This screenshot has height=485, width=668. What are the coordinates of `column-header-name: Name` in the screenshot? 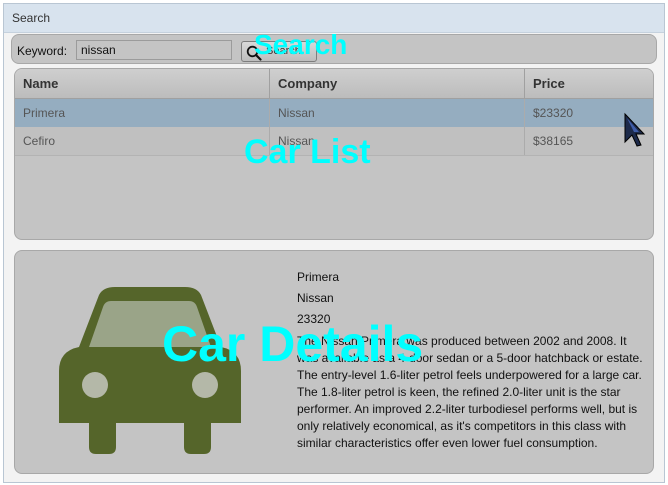 It's located at (142, 84).